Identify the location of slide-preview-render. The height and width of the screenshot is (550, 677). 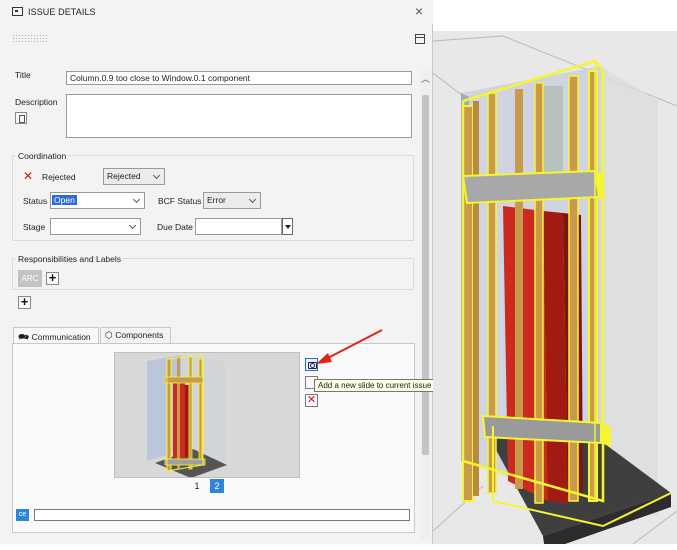
(207, 415).